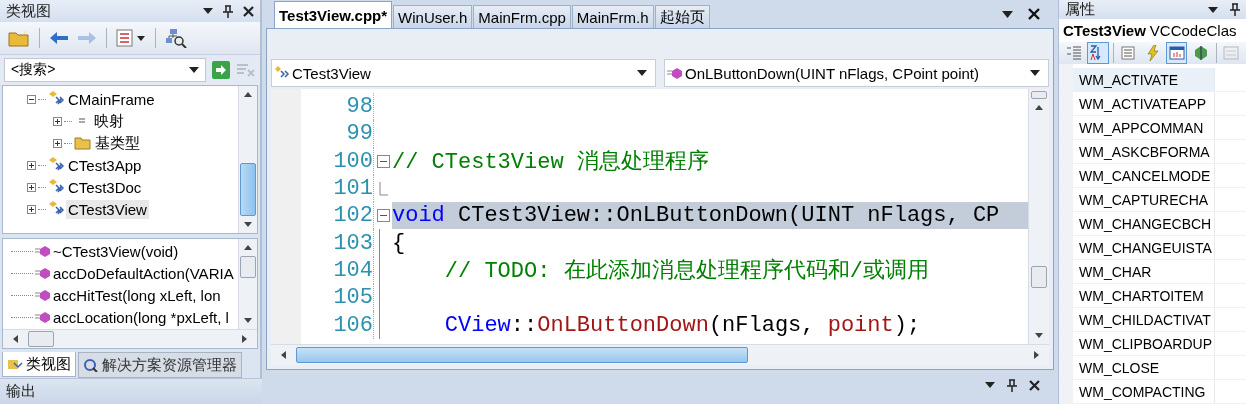 Image resolution: width=1246 pixels, height=404 pixels. What do you see at coordinates (856, 73) in the screenshot?
I see `member-dropdown: OnLButtonDown(UINT nFlags, CPoint point)` at bounding box center [856, 73].